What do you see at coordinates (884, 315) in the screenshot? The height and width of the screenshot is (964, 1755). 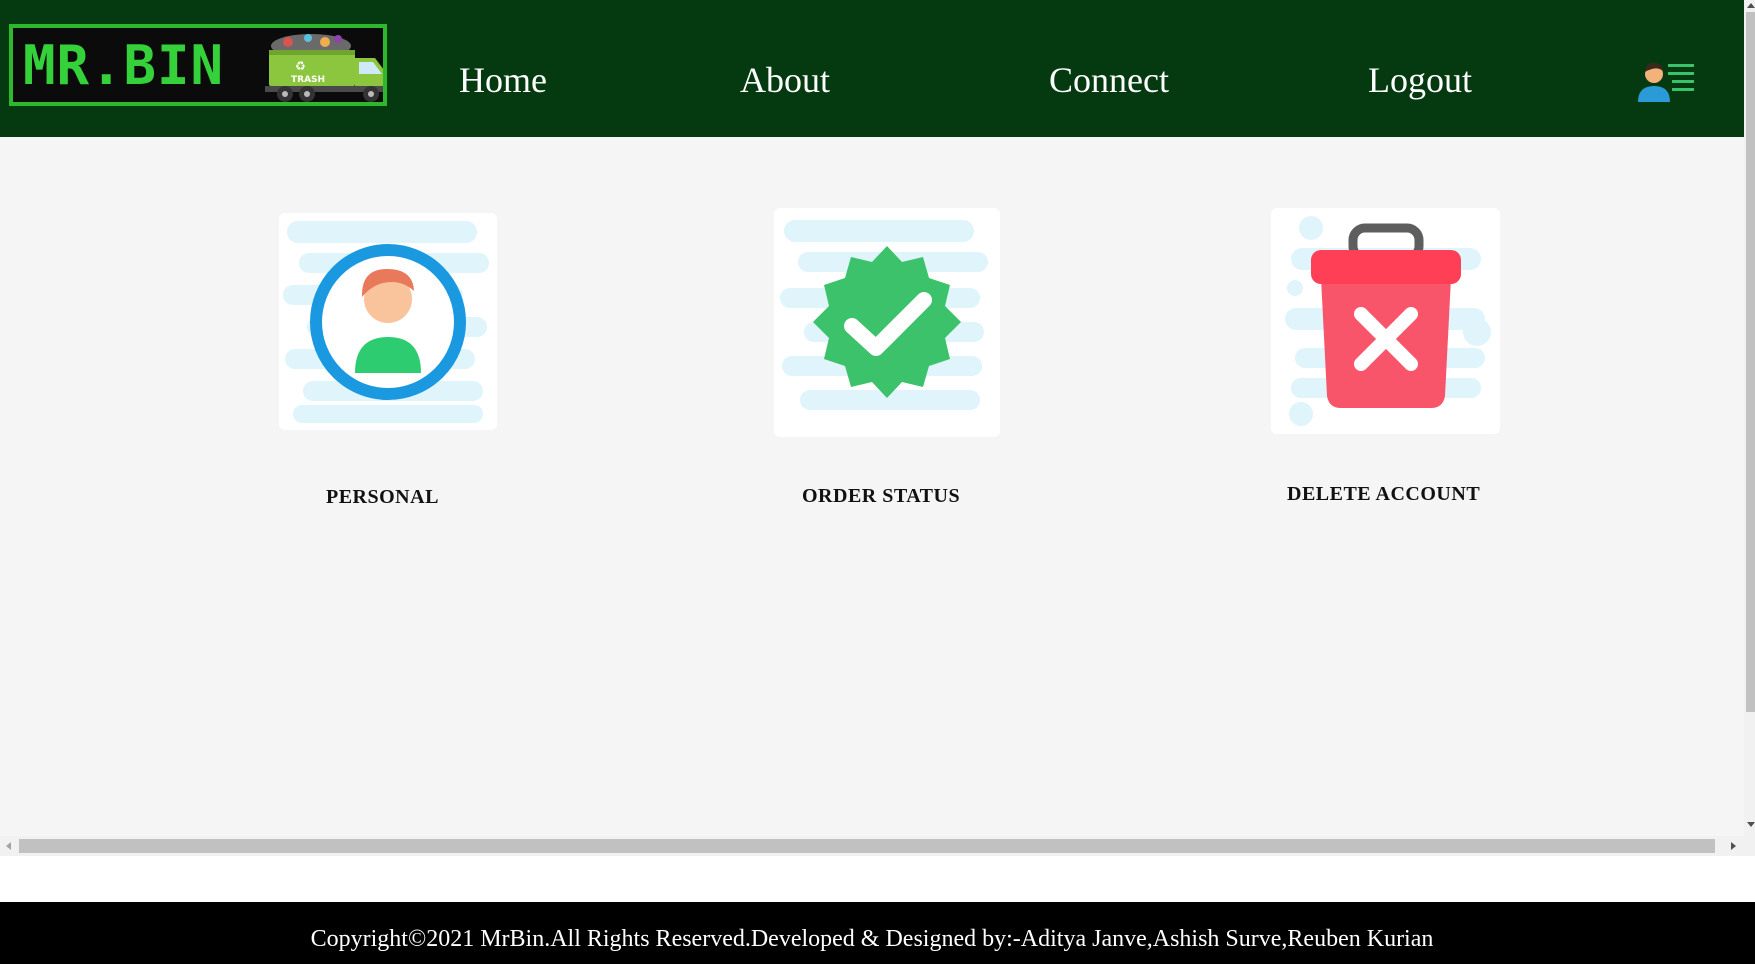 I see `verified-check-icon` at bounding box center [884, 315].